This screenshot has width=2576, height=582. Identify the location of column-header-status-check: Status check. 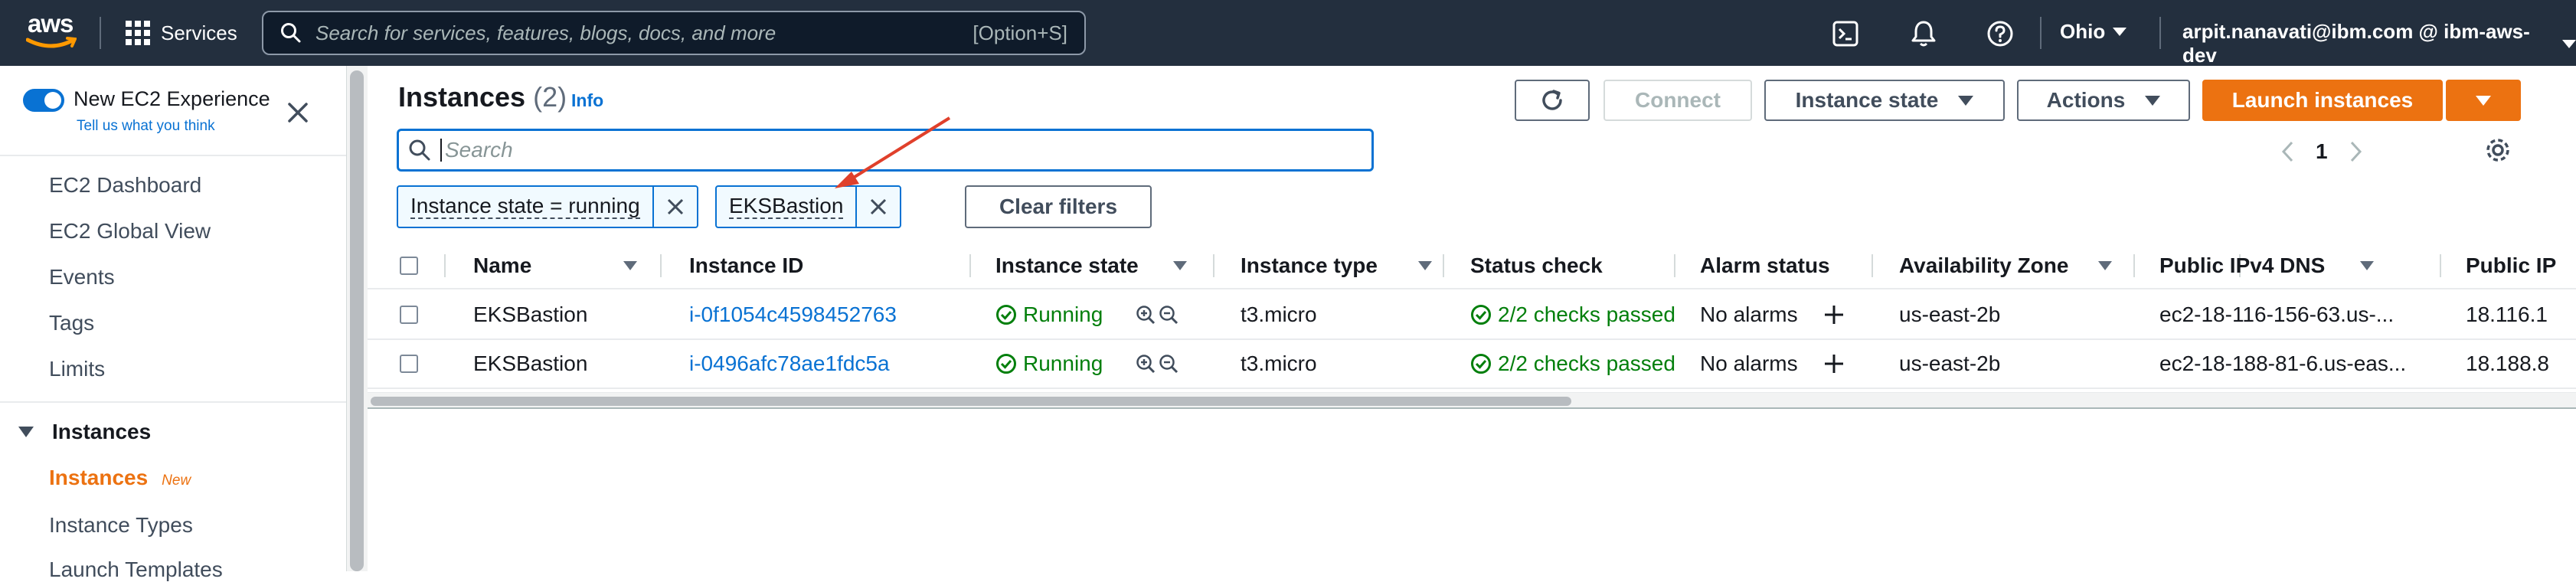
(1536, 265).